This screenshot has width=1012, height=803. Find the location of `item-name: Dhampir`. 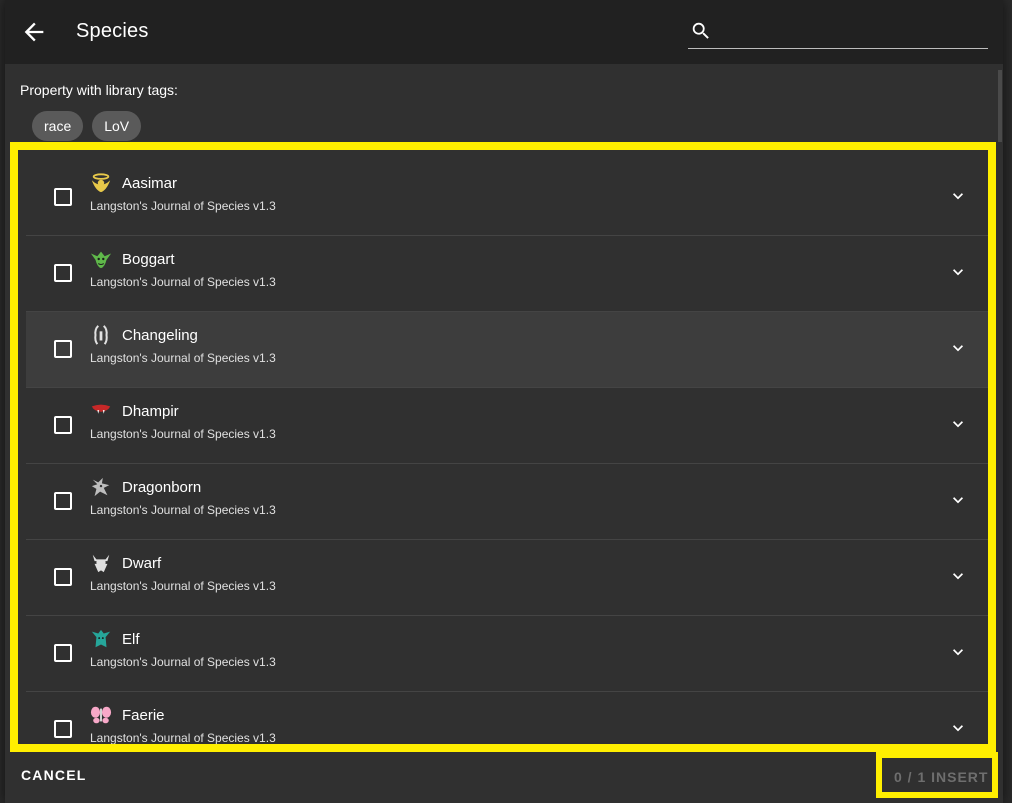

item-name: Dhampir is located at coordinates (150, 411).